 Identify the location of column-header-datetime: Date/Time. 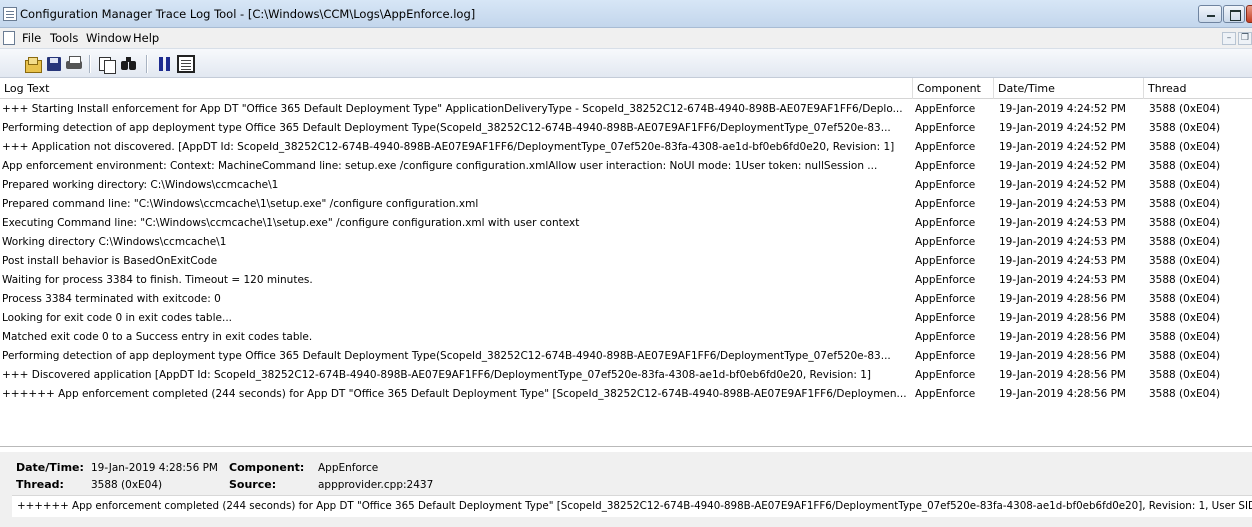
(1069, 88).